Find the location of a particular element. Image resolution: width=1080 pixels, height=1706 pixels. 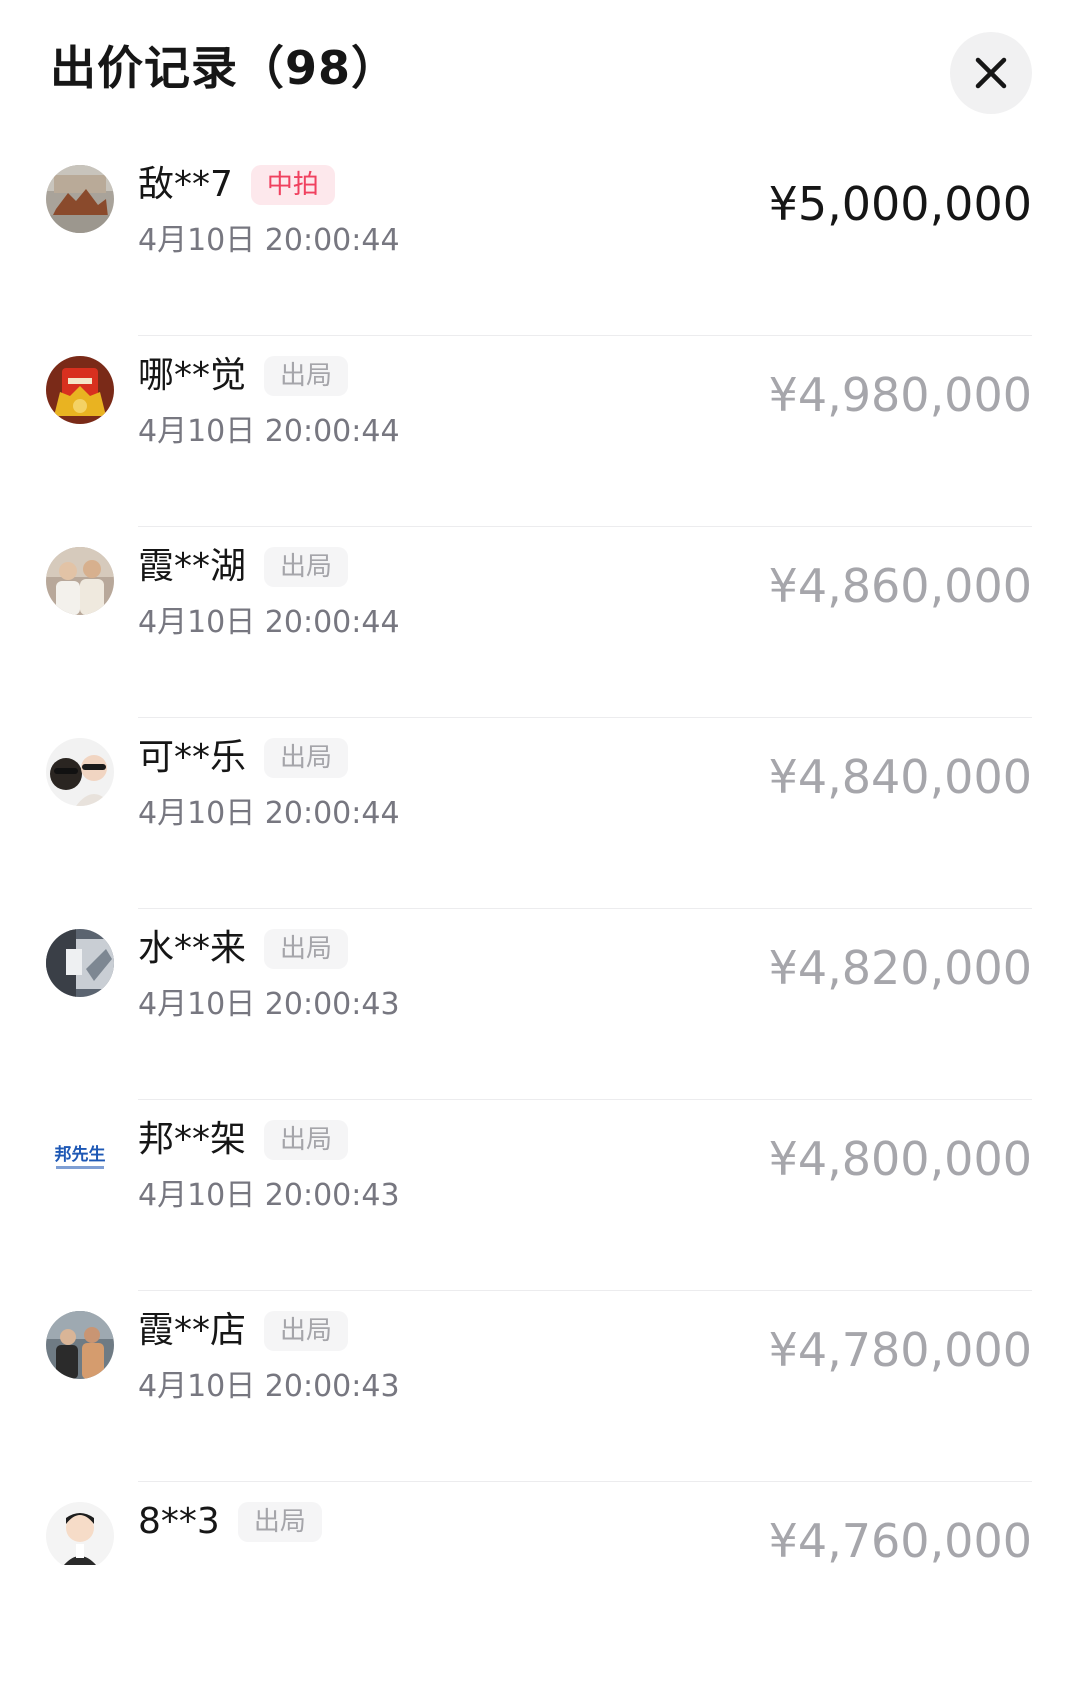

bid-price: ¥4,780,000 is located at coordinates (900, 1350).